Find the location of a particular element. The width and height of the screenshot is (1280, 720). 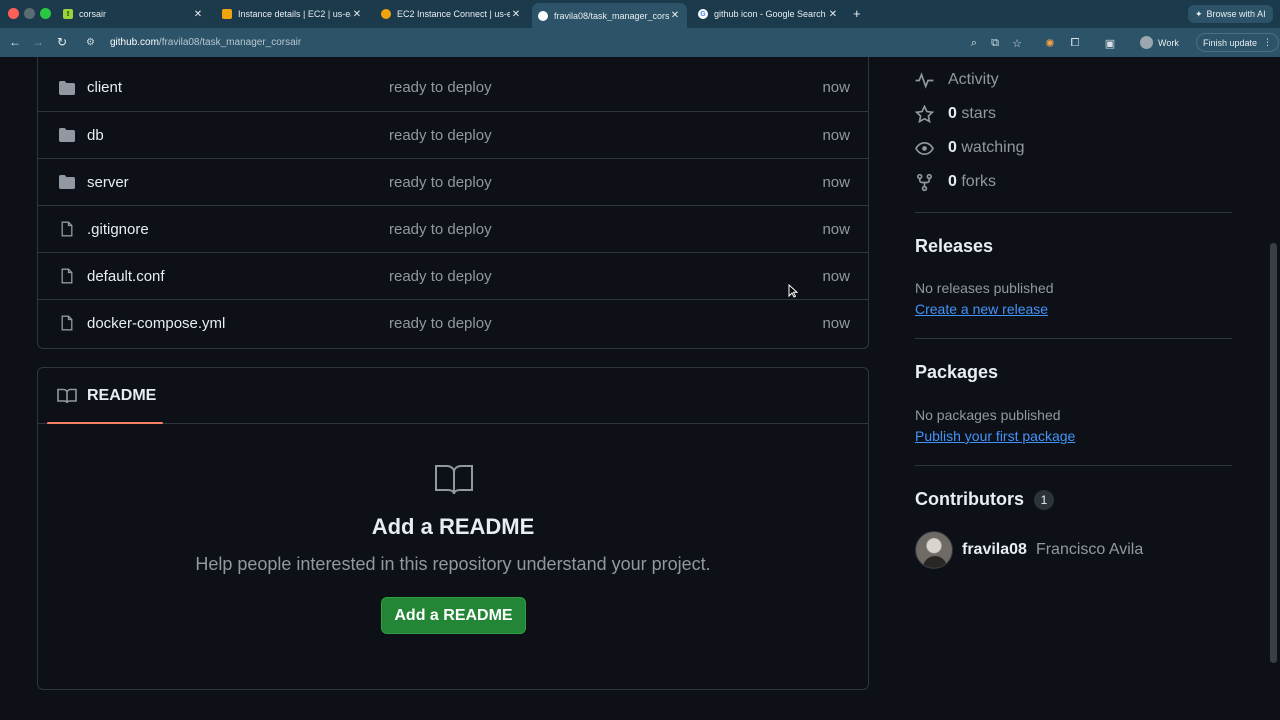

pulse-icon is located at coordinates (924, 80).